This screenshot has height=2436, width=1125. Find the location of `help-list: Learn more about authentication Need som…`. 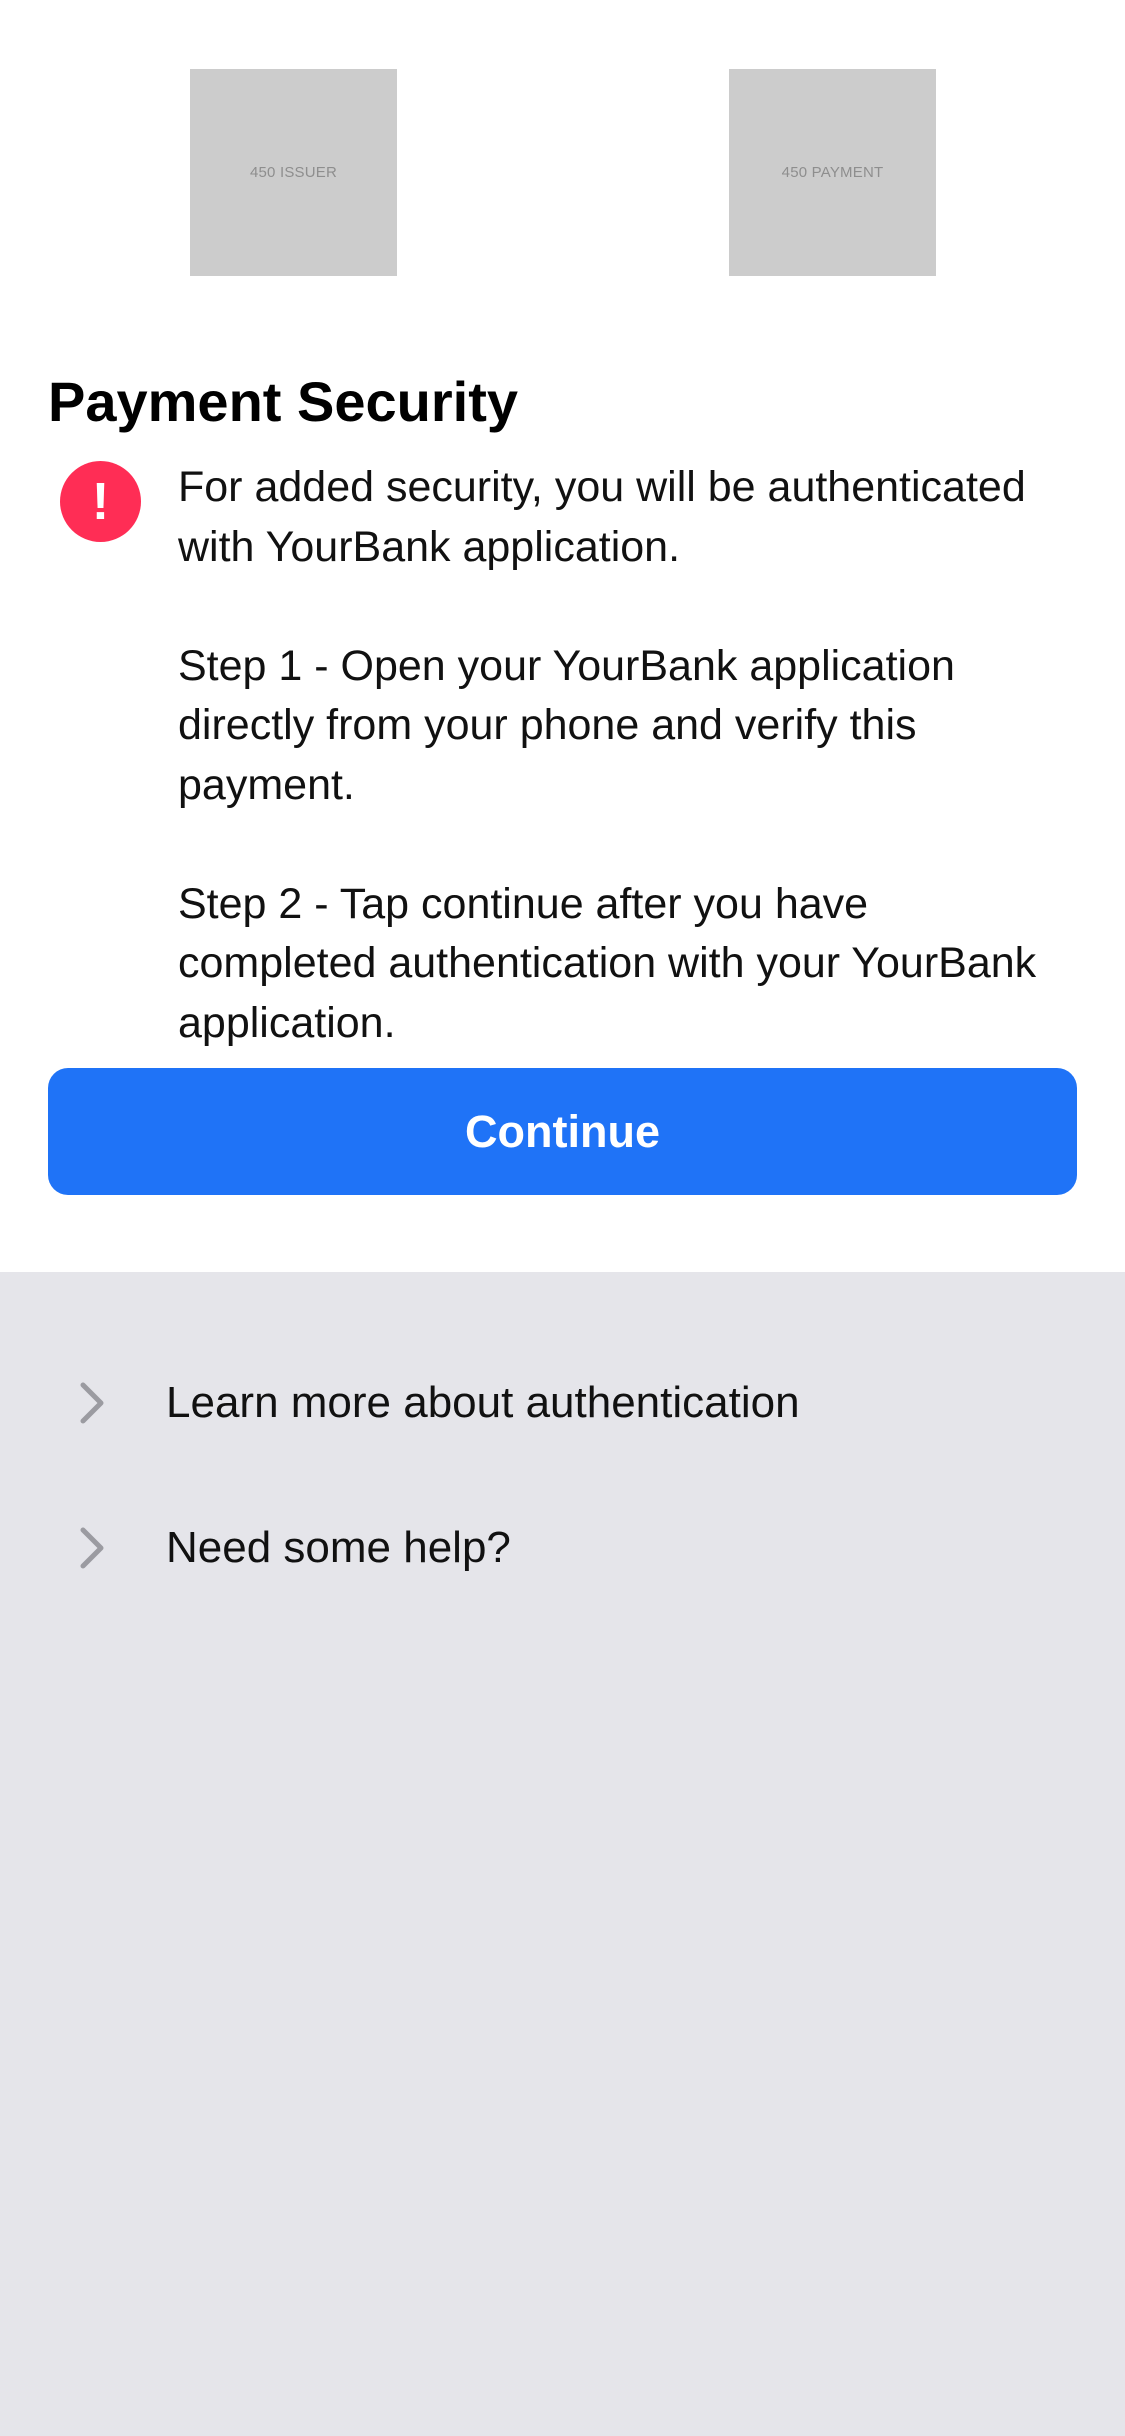

help-list: Learn more about authentication Need som… is located at coordinates (562, 1475).